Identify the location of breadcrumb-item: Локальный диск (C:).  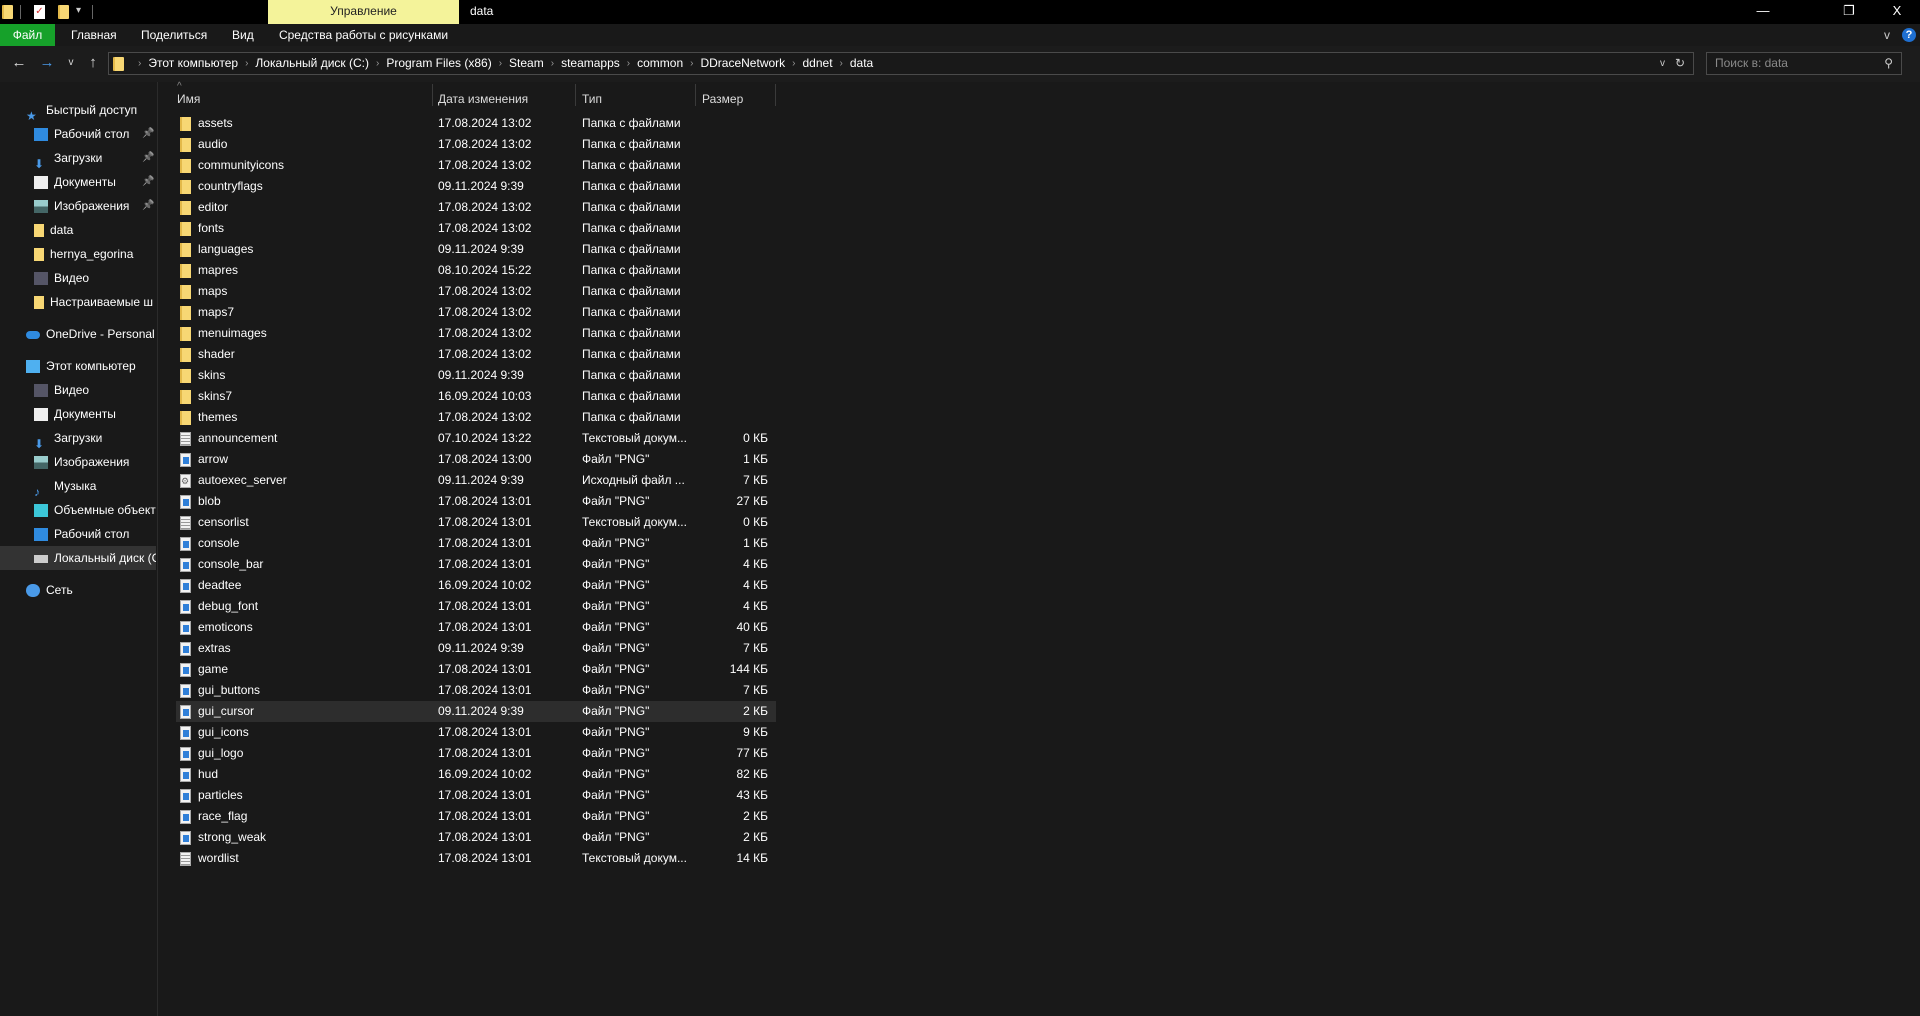
(312, 63).